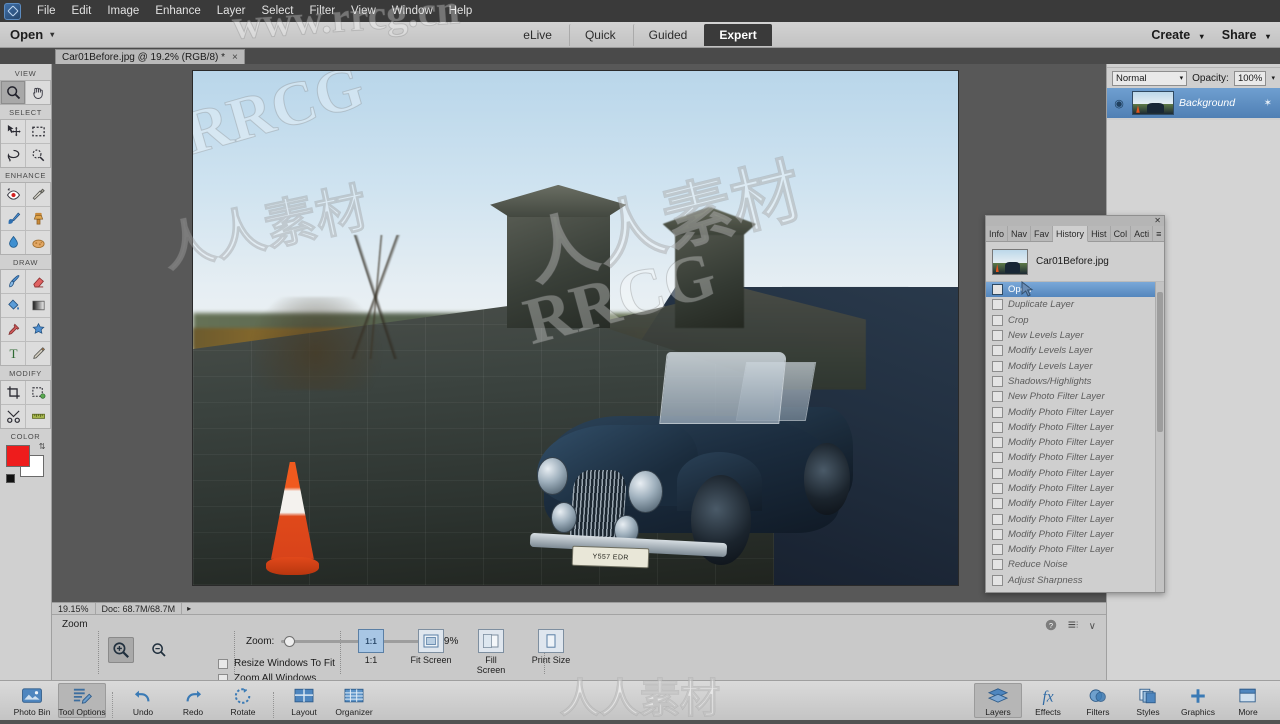 This screenshot has height=724, width=1280. Describe the element at coordinates (1273, 78) in the screenshot. I see `chevron-down-icon: ▾` at that location.